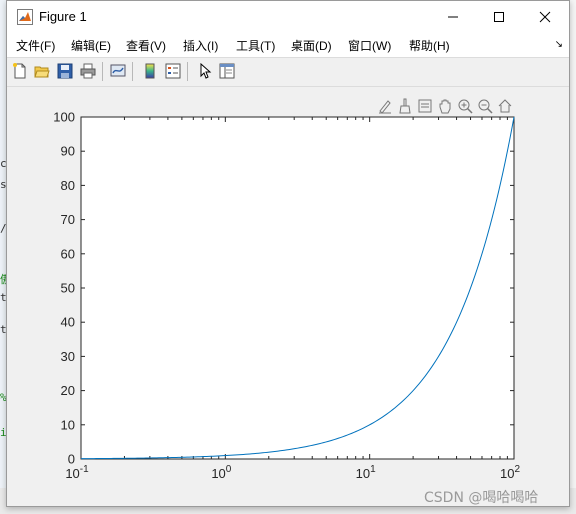 The image size is (576, 514). I want to click on y-tick-label: 20, so click(68, 390).